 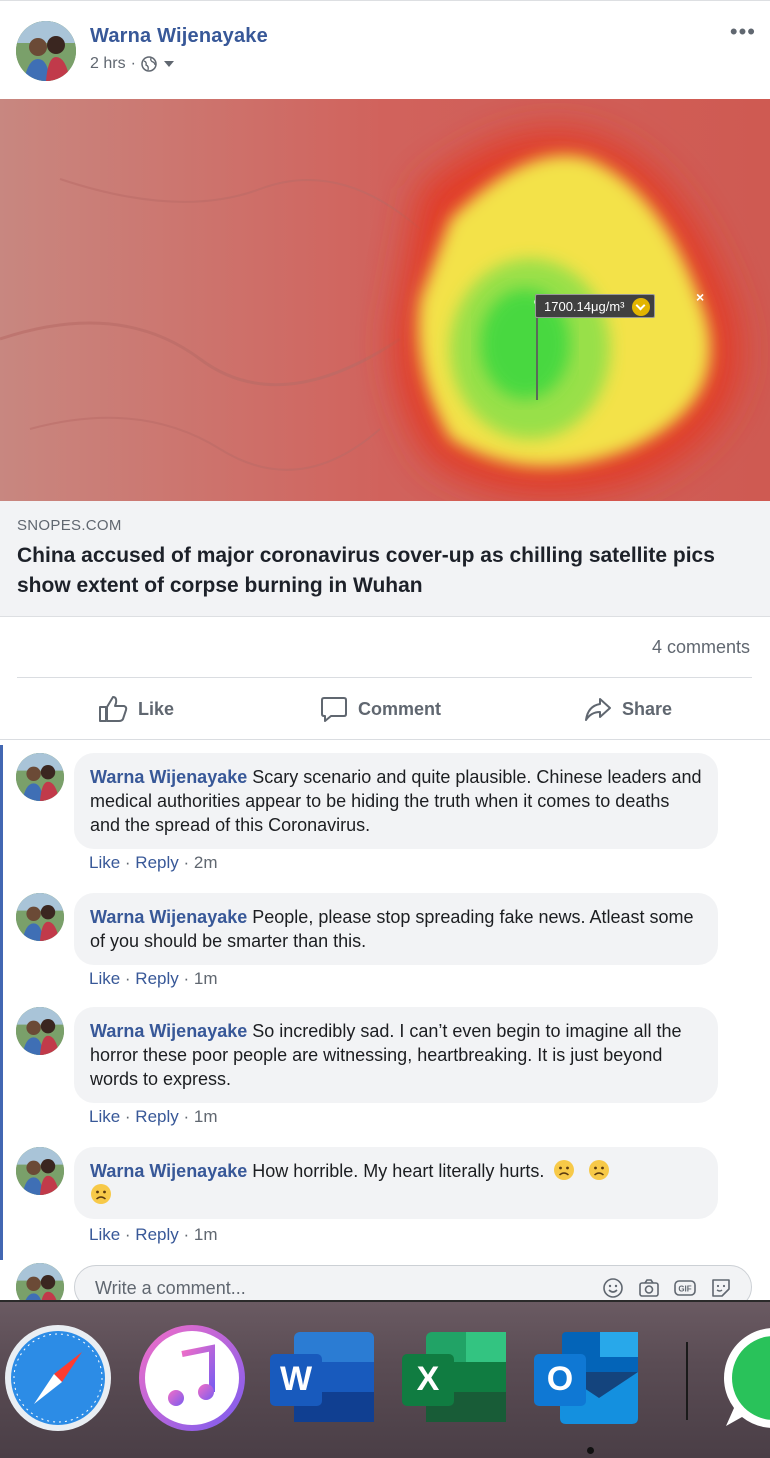 I want to click on sticker-icon, so click(x=721, y=1288).